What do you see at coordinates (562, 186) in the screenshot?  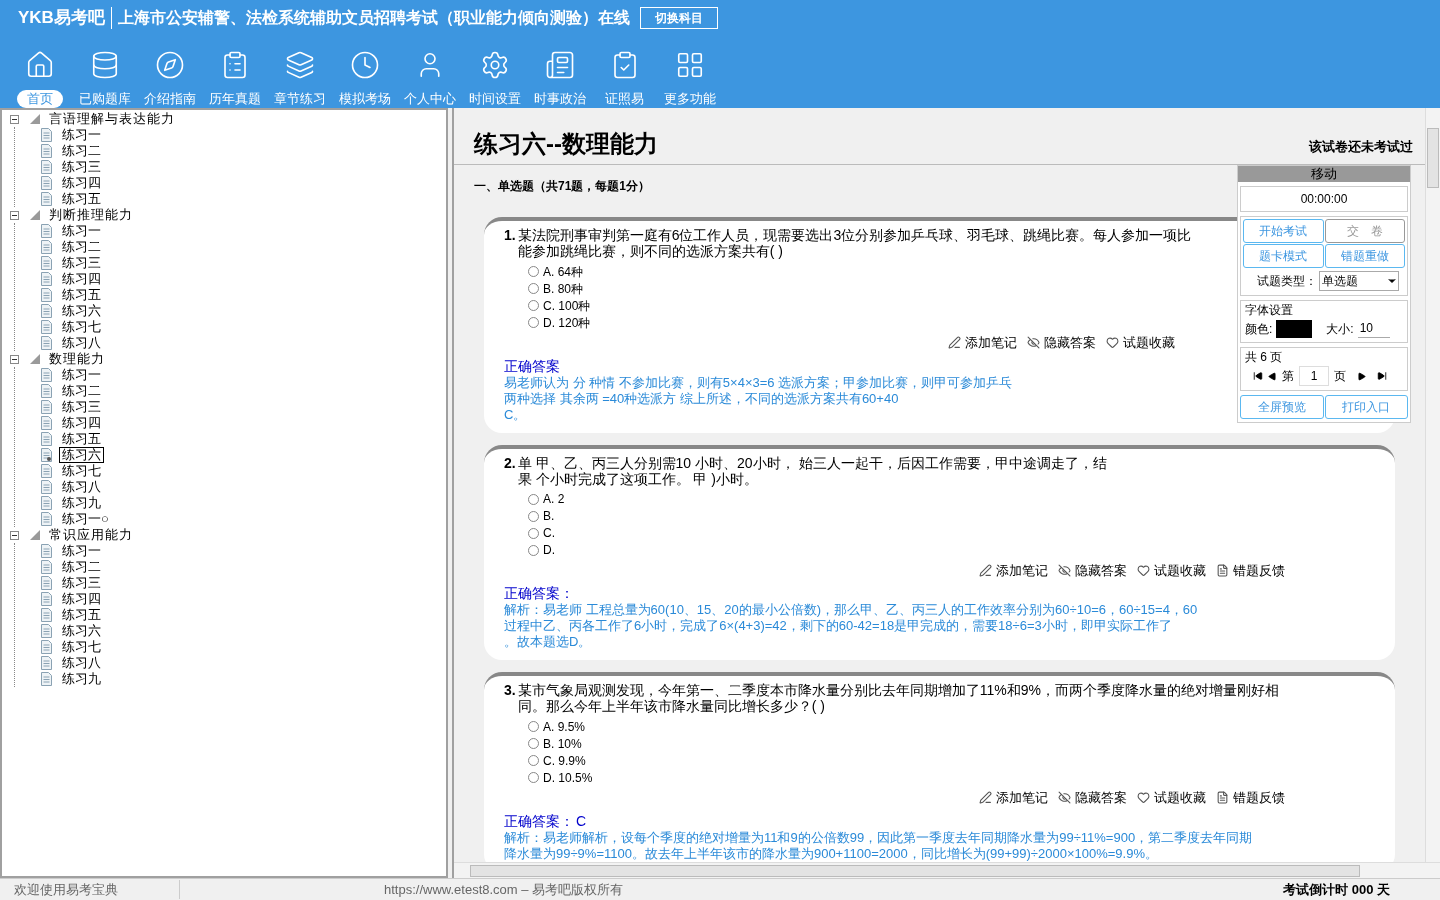 I see `section-heading: 一、单选题（共71题，每题1分）` at bounding box center [562, 186].